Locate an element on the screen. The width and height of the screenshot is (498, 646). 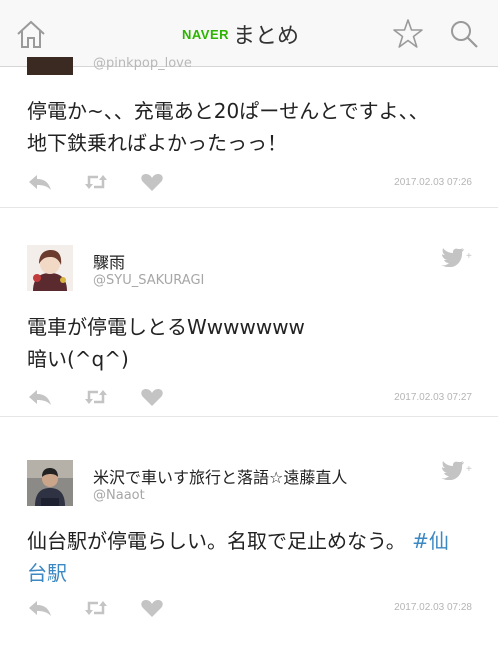
tweet-text-line: 暗い(^q^) is located at coordinates (78, 359).